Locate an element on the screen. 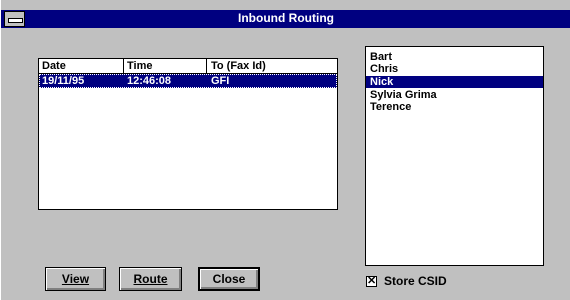 The width and height of the screenshot is (570, 300). fax-log-header: Date Time To (Fax Id) is located at coordinates (188, 66).